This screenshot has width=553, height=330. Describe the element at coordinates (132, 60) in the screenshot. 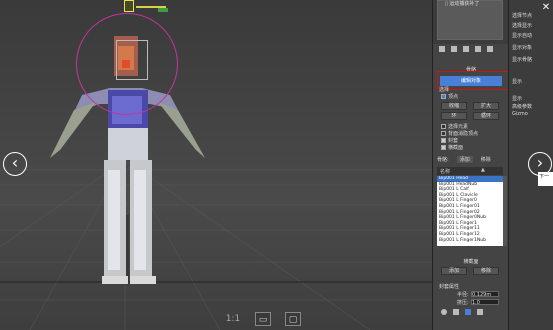

I see `selection-bounding-box` at that location.